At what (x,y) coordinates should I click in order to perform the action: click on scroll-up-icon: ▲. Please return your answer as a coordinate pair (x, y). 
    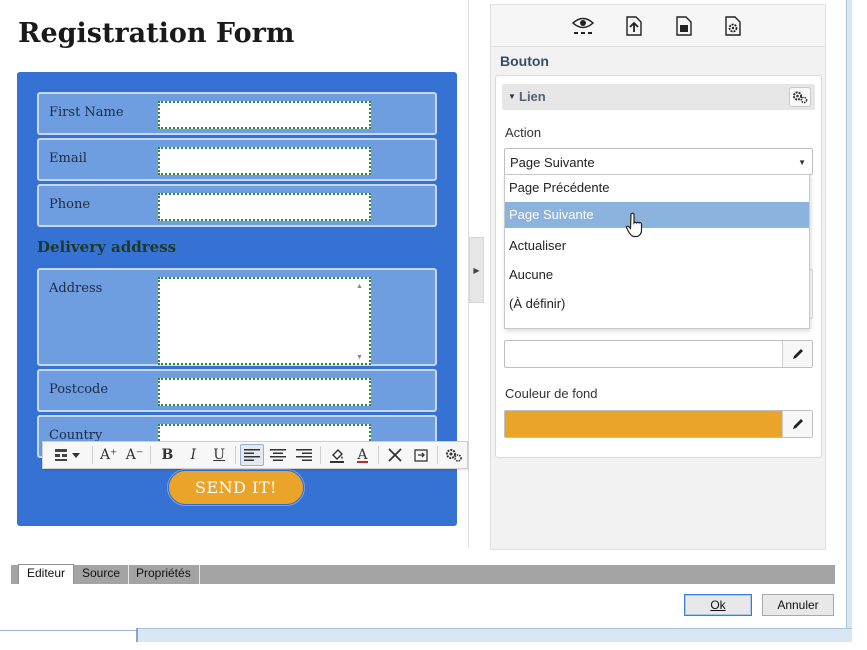
    Looking at the image, I should click on (359, 286).